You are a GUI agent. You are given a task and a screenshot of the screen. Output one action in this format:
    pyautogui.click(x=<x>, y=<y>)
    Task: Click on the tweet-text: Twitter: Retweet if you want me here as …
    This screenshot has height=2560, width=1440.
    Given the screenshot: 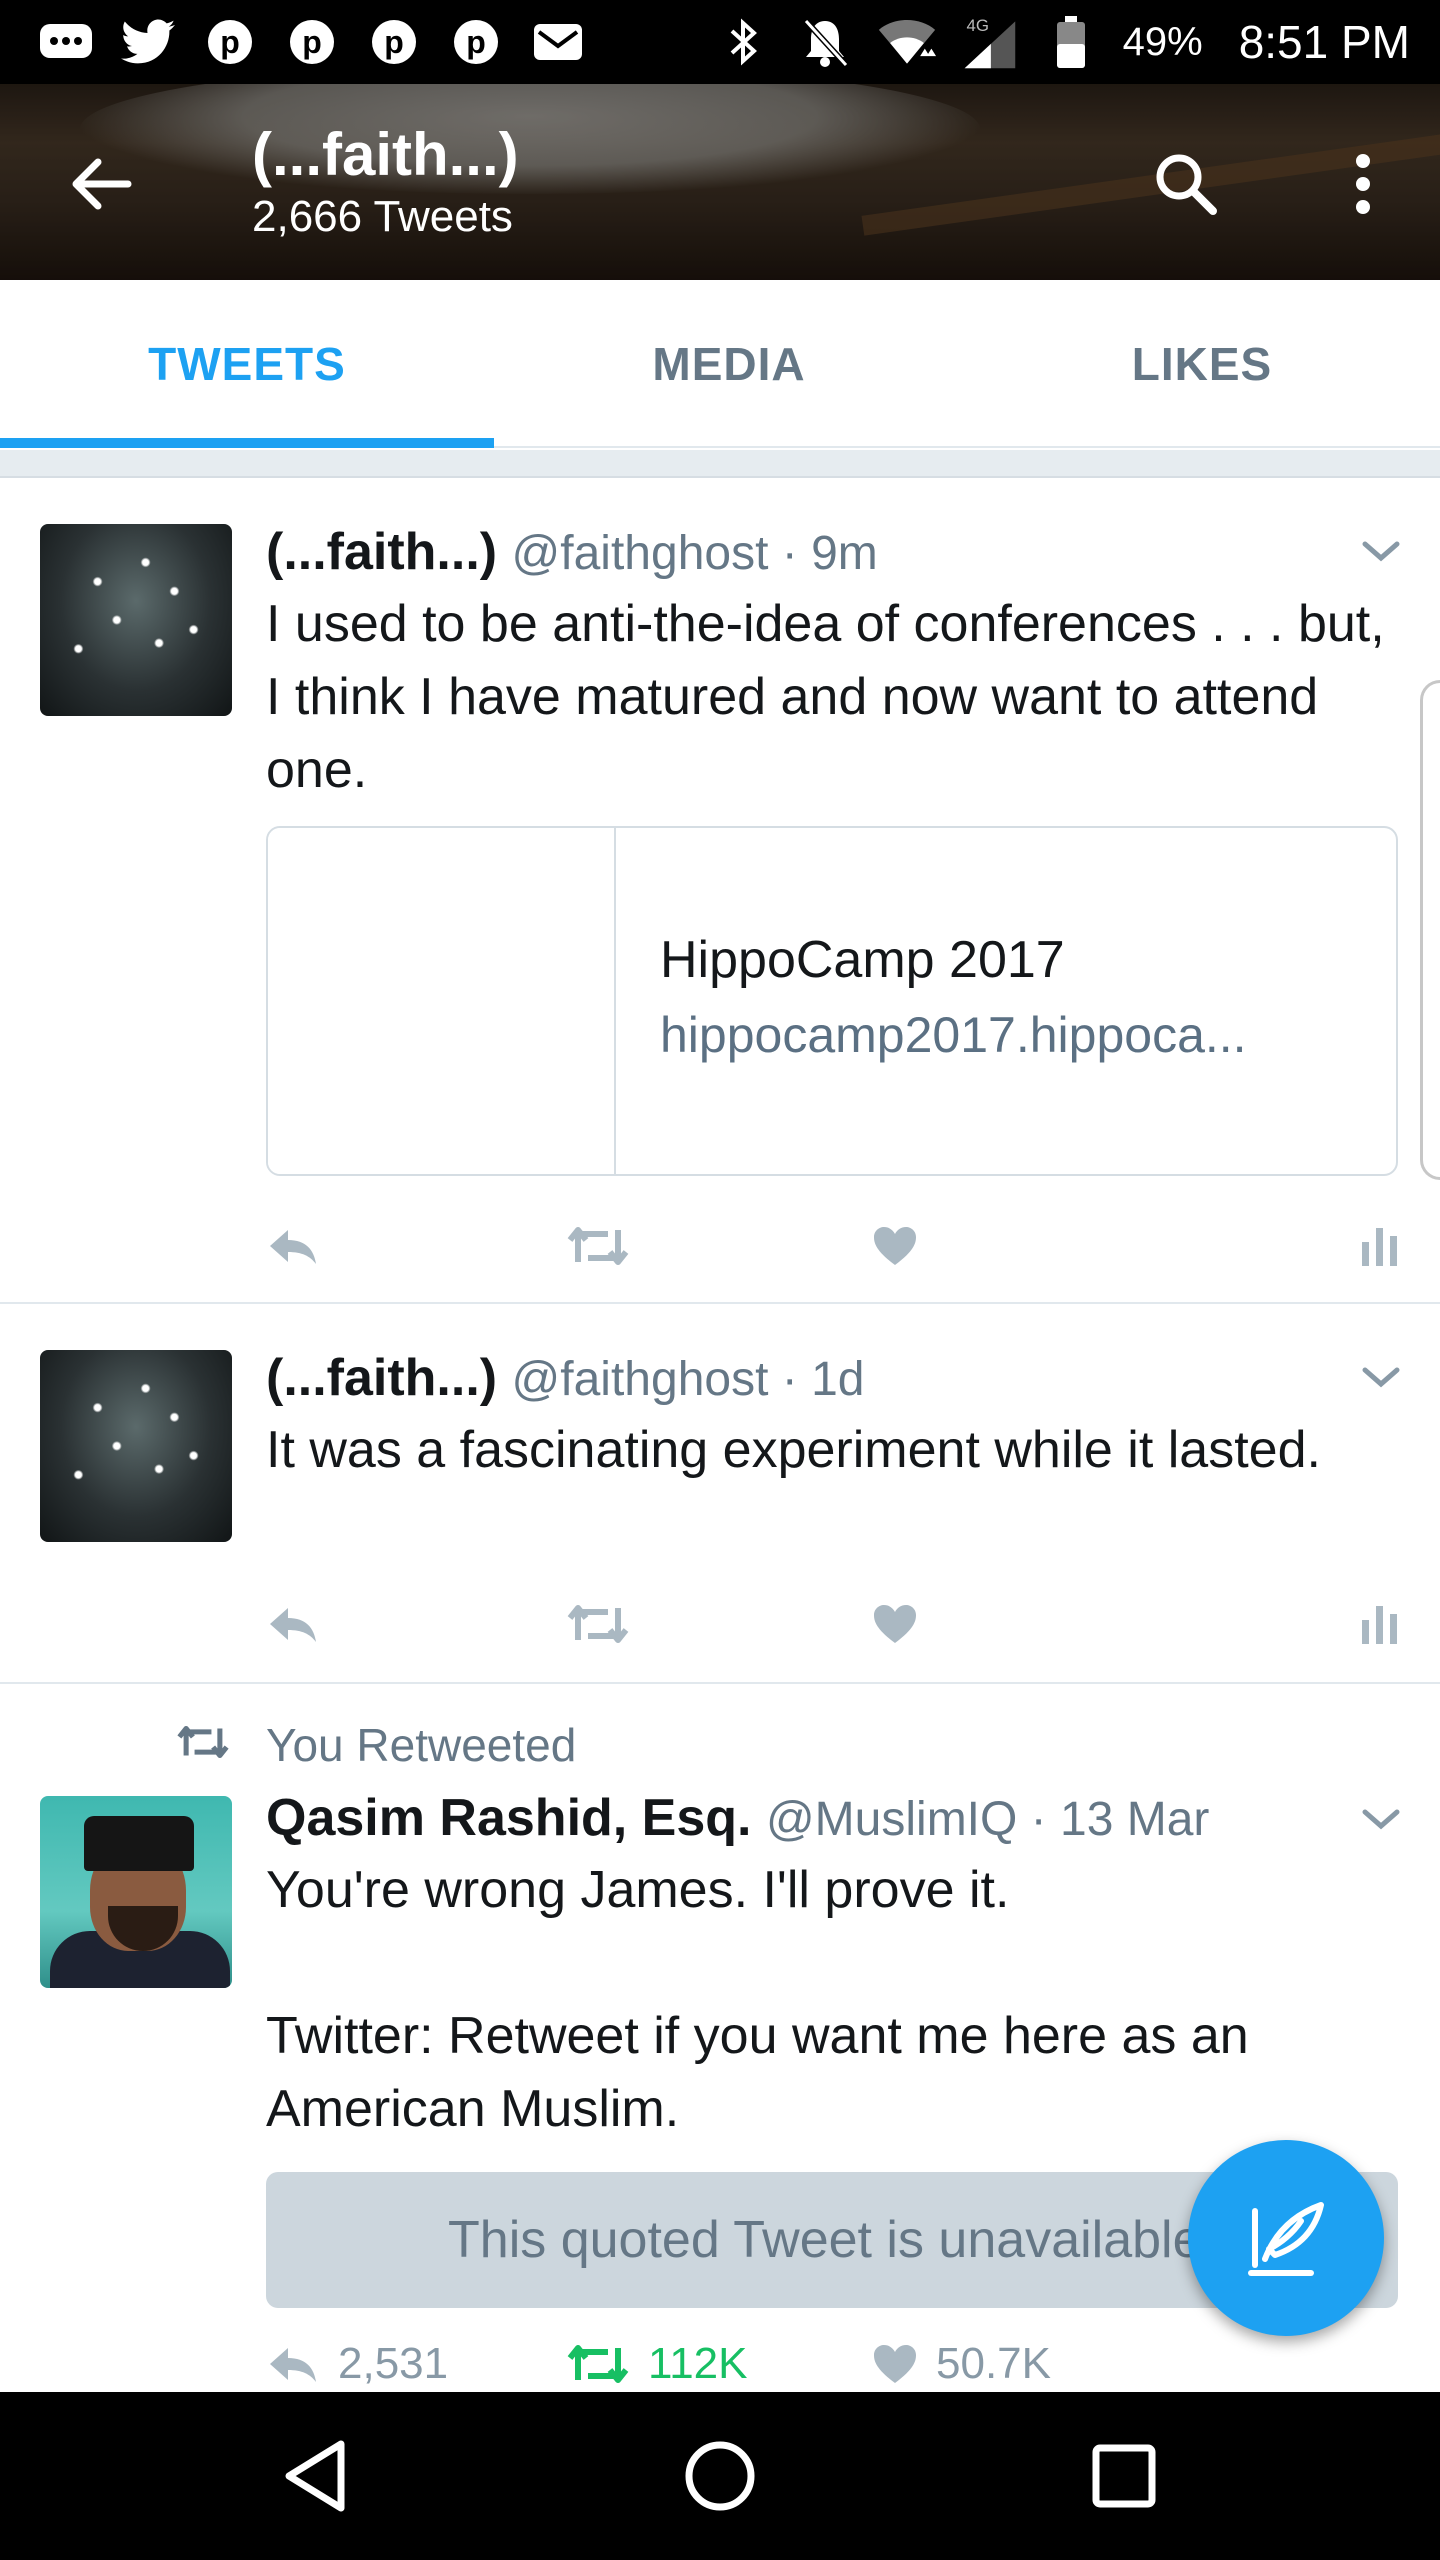 What is the action you would take?
    pyautogui.click(x=757, y=2072)
    